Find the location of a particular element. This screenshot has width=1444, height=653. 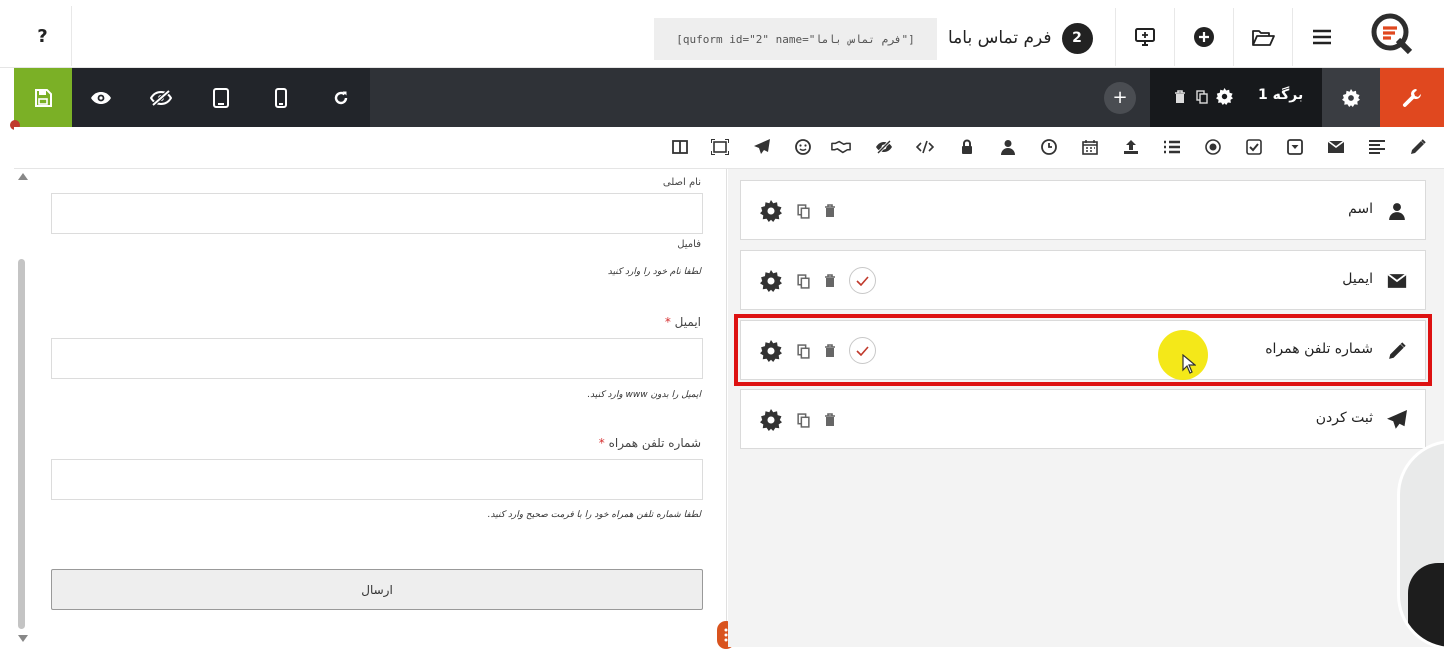

columns-icon is located at coordinates (680, 147).